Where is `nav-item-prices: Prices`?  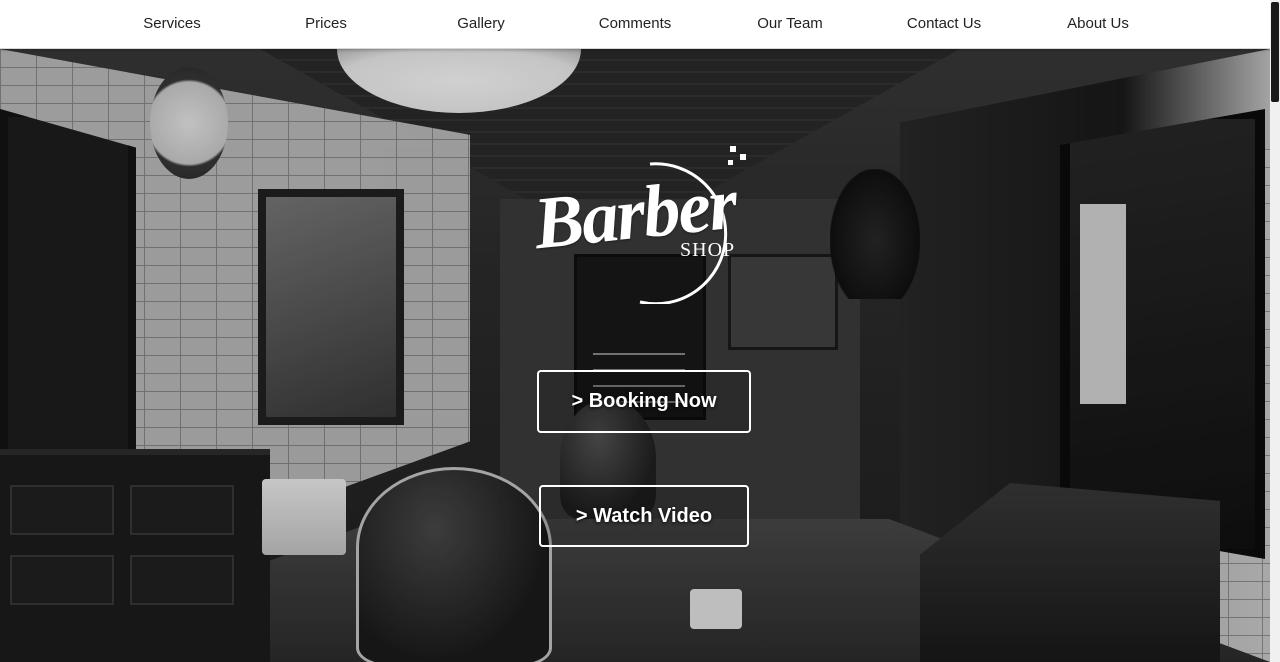 nav-item-prices: Prices is located at coordinates (326, 24).